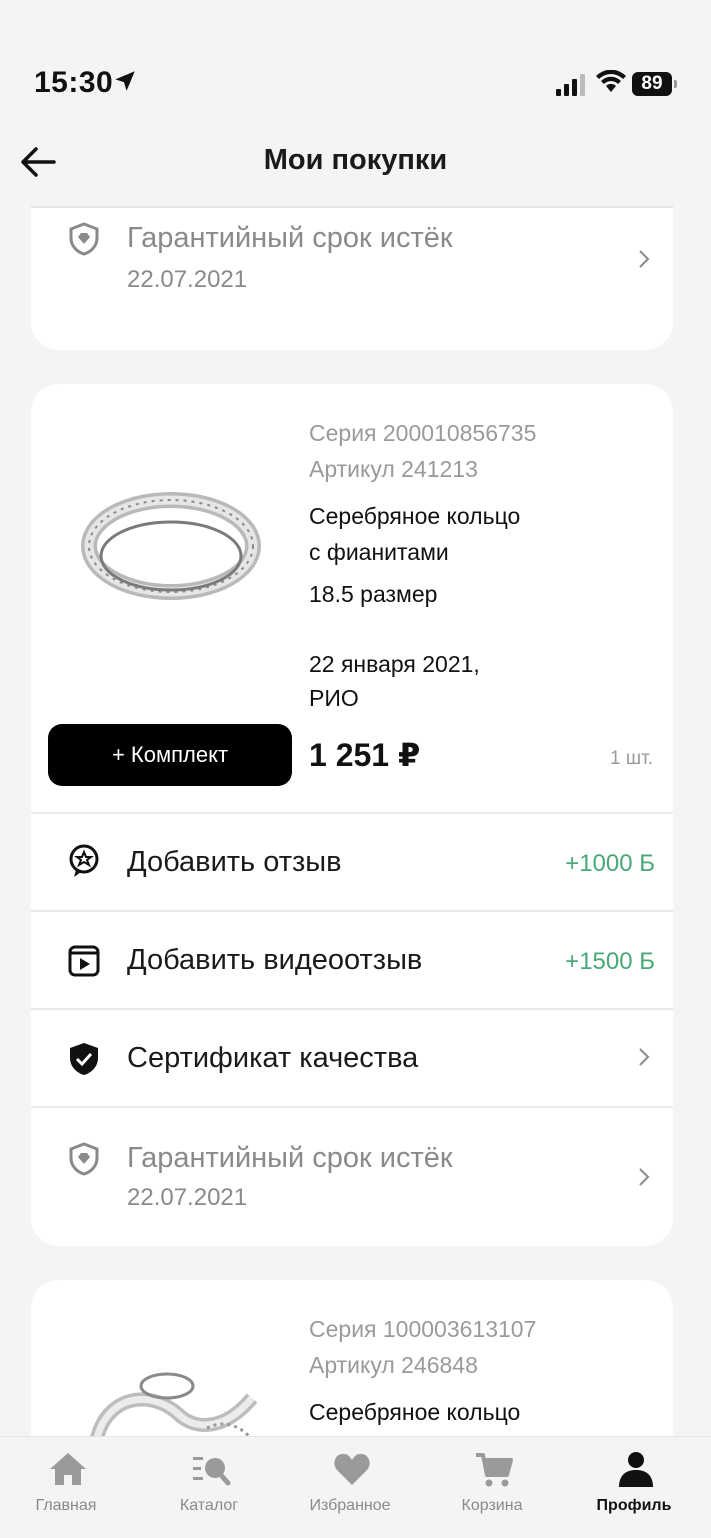 The image size is (711, 1538). What do you see at coordinates (423, 433) in the screenshot?
I see `series-number: Серия 200010856735` at bounding box center [423, 433].